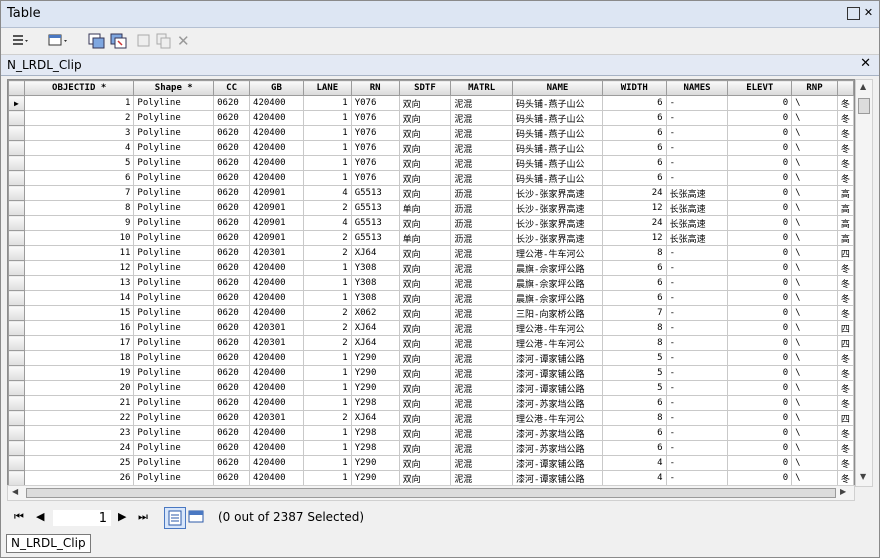 This screenshot has height=558, width=880. I want to click on cell-objectid: 14, so click(79, 298).